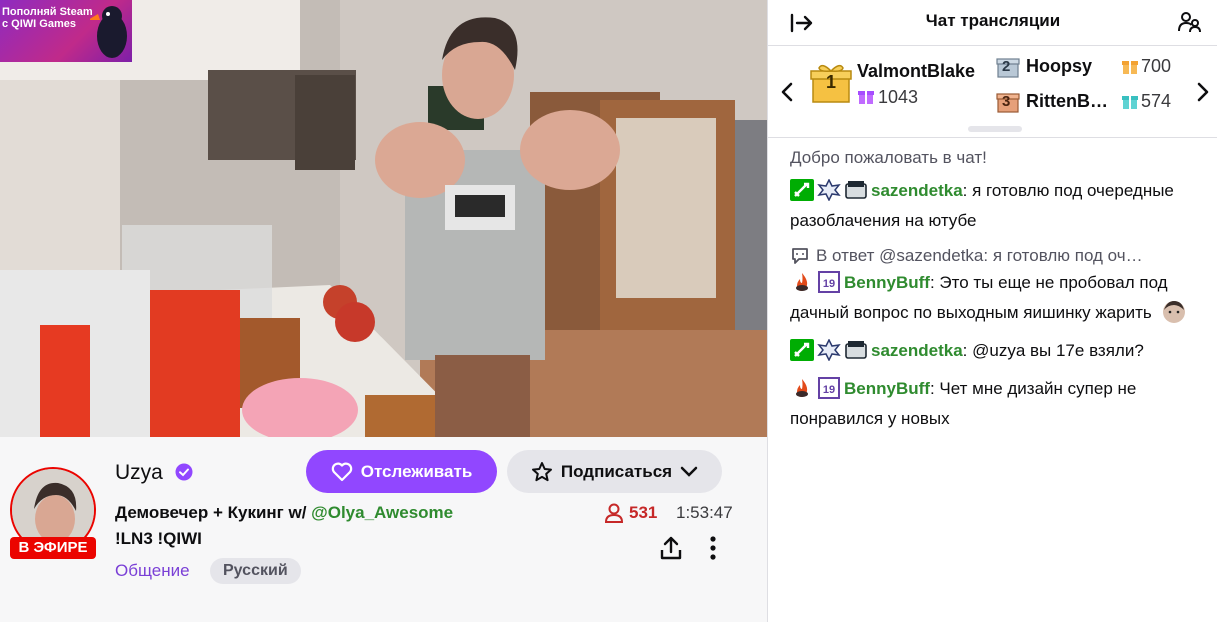  I want to click on chat-header: Чат трансляции, so click(992, 23).